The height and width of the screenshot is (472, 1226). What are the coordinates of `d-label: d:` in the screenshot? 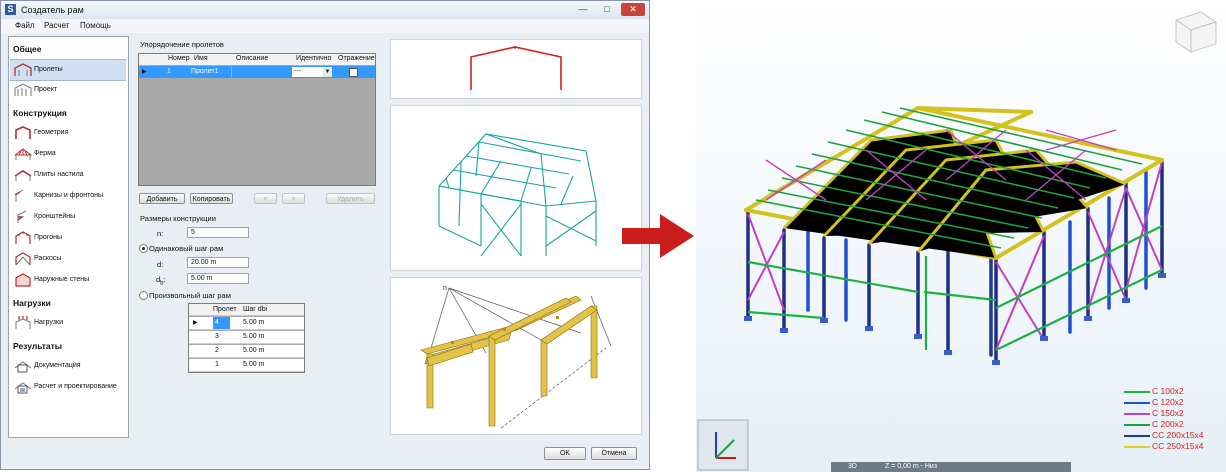 It's located at (160, 264).